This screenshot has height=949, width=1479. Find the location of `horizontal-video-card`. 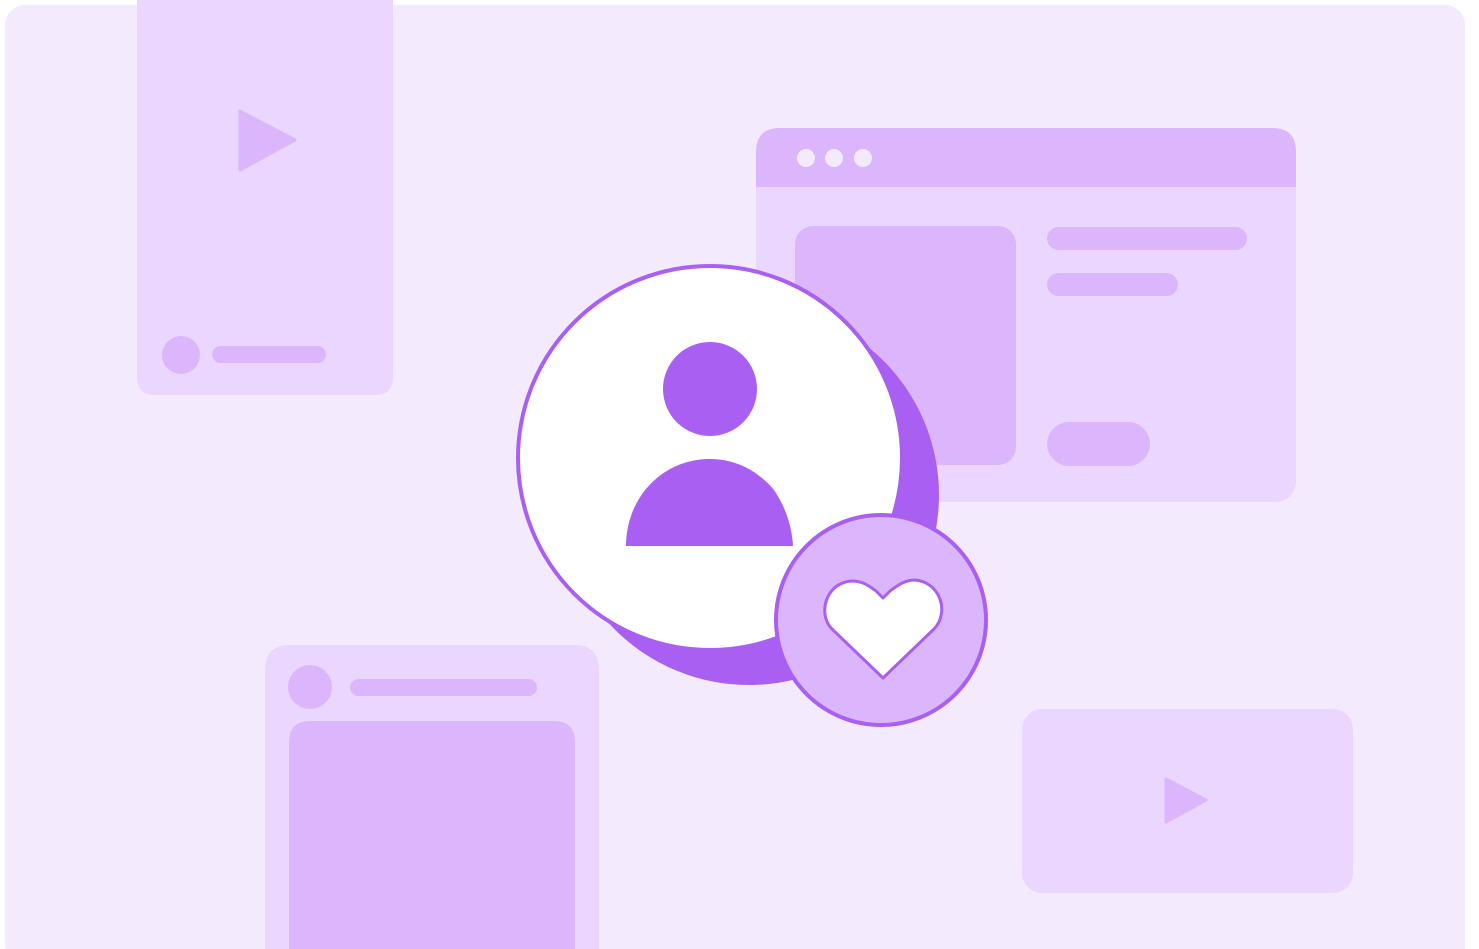

horizontal-video-card is located at coordinates (1187, 801).